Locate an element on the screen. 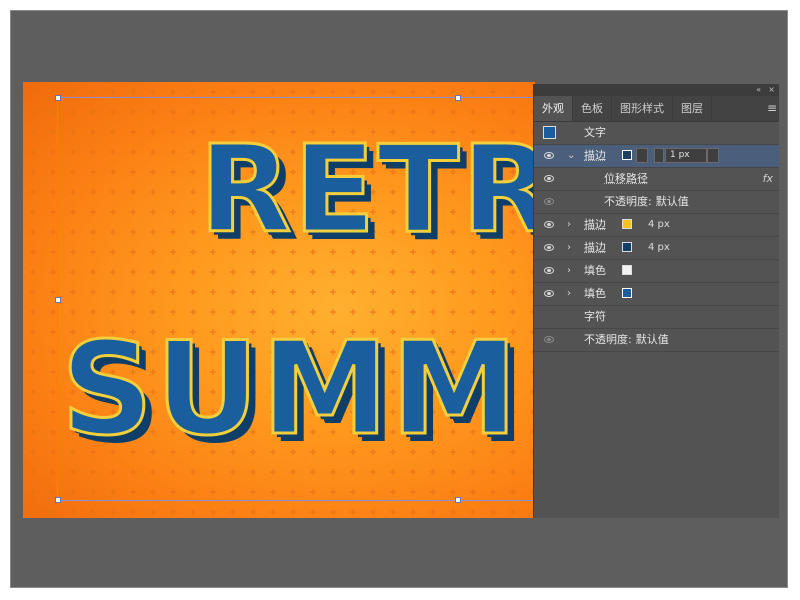 The height and width of the screenshot is (600, 800). text-header-label: 文字 is located at coordinates (595, 132).